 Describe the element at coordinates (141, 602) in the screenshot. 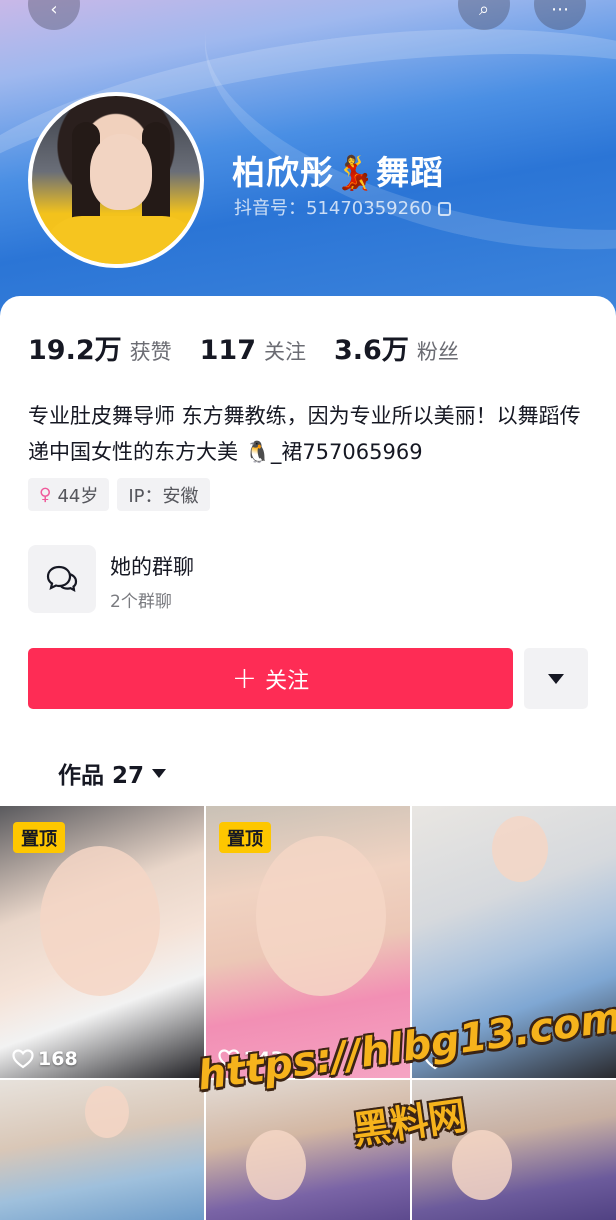

I see `group-chat-count: 2个群聊` at that location.